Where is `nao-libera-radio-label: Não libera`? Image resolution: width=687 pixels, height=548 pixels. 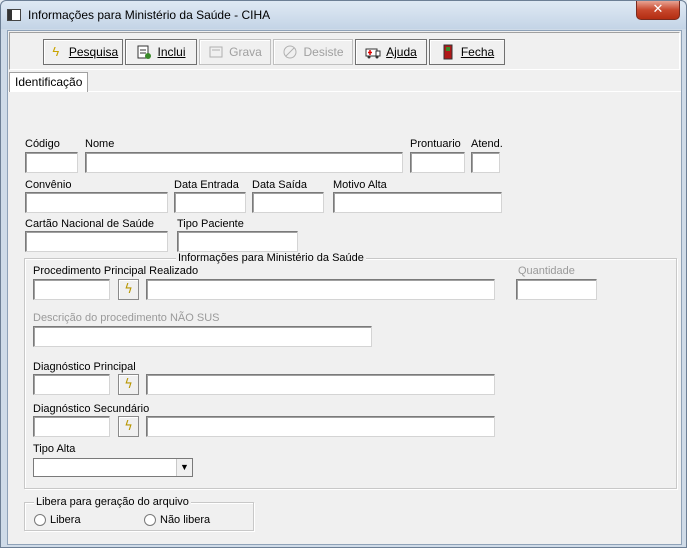
nao-libera-radio-label: Não libera is located at coordinates (185, 520).